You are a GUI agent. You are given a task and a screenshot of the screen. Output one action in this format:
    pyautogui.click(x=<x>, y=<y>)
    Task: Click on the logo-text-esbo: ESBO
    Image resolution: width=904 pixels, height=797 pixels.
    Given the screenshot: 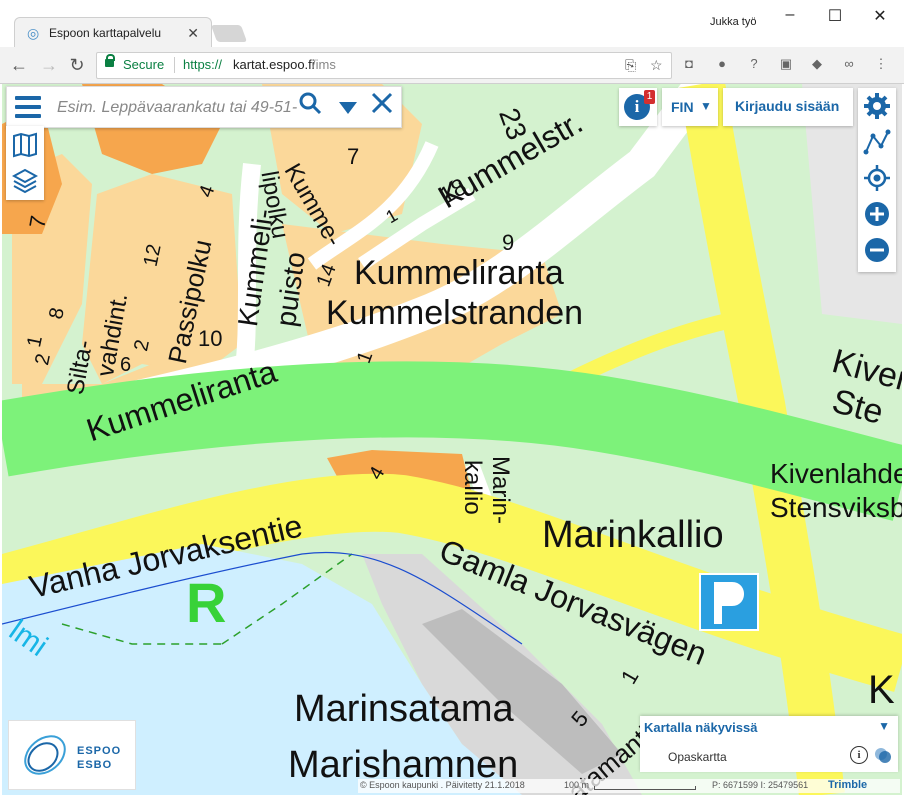 What is the action you would take?
    pyautogui.click(x=95, y=765)
    